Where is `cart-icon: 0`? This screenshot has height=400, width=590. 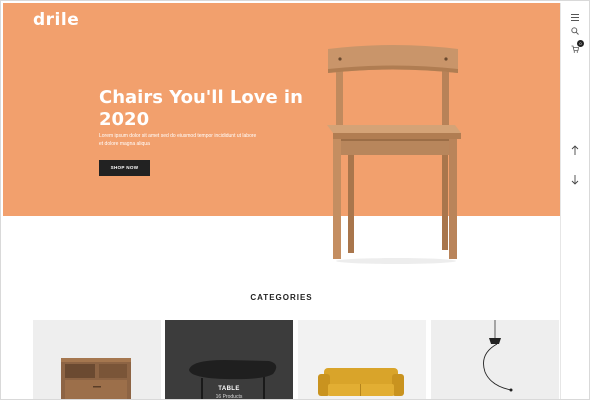 cart-icon: 0 is located at coordinates (575, 47).